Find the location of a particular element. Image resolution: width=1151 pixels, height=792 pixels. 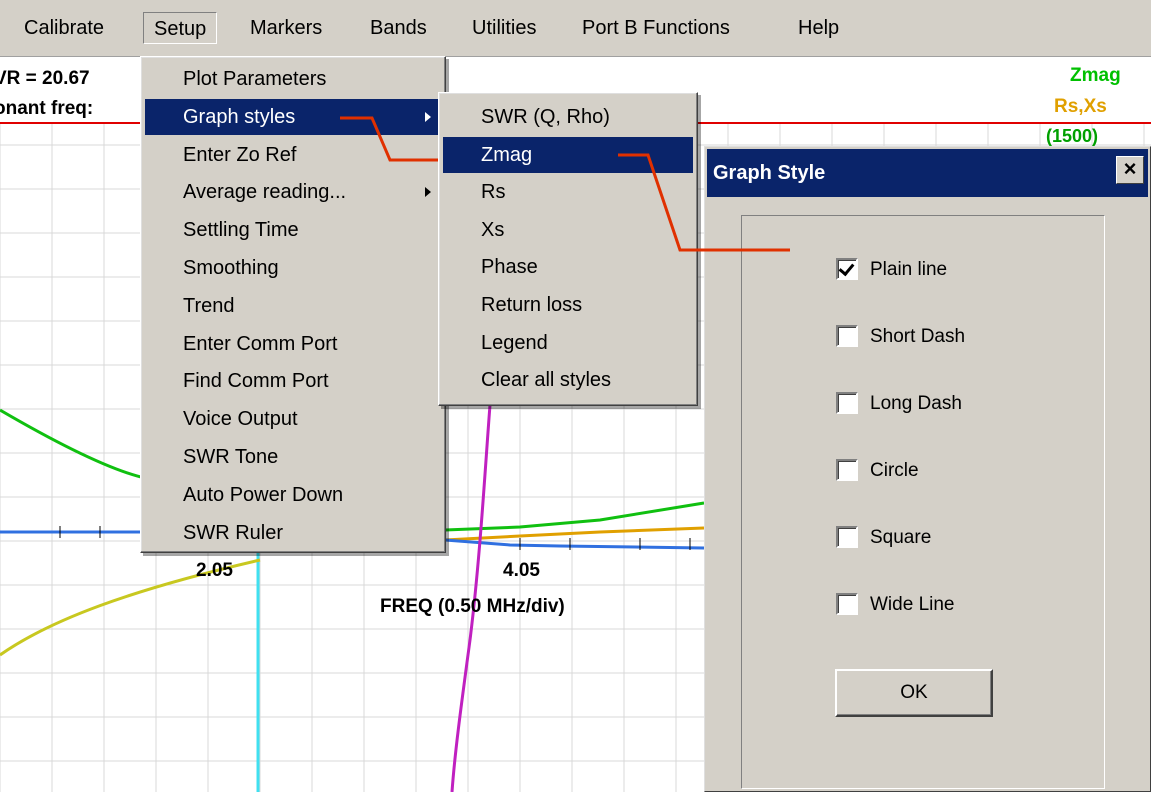

dialog-title: Graph Style is located at coordinates (769, 173).